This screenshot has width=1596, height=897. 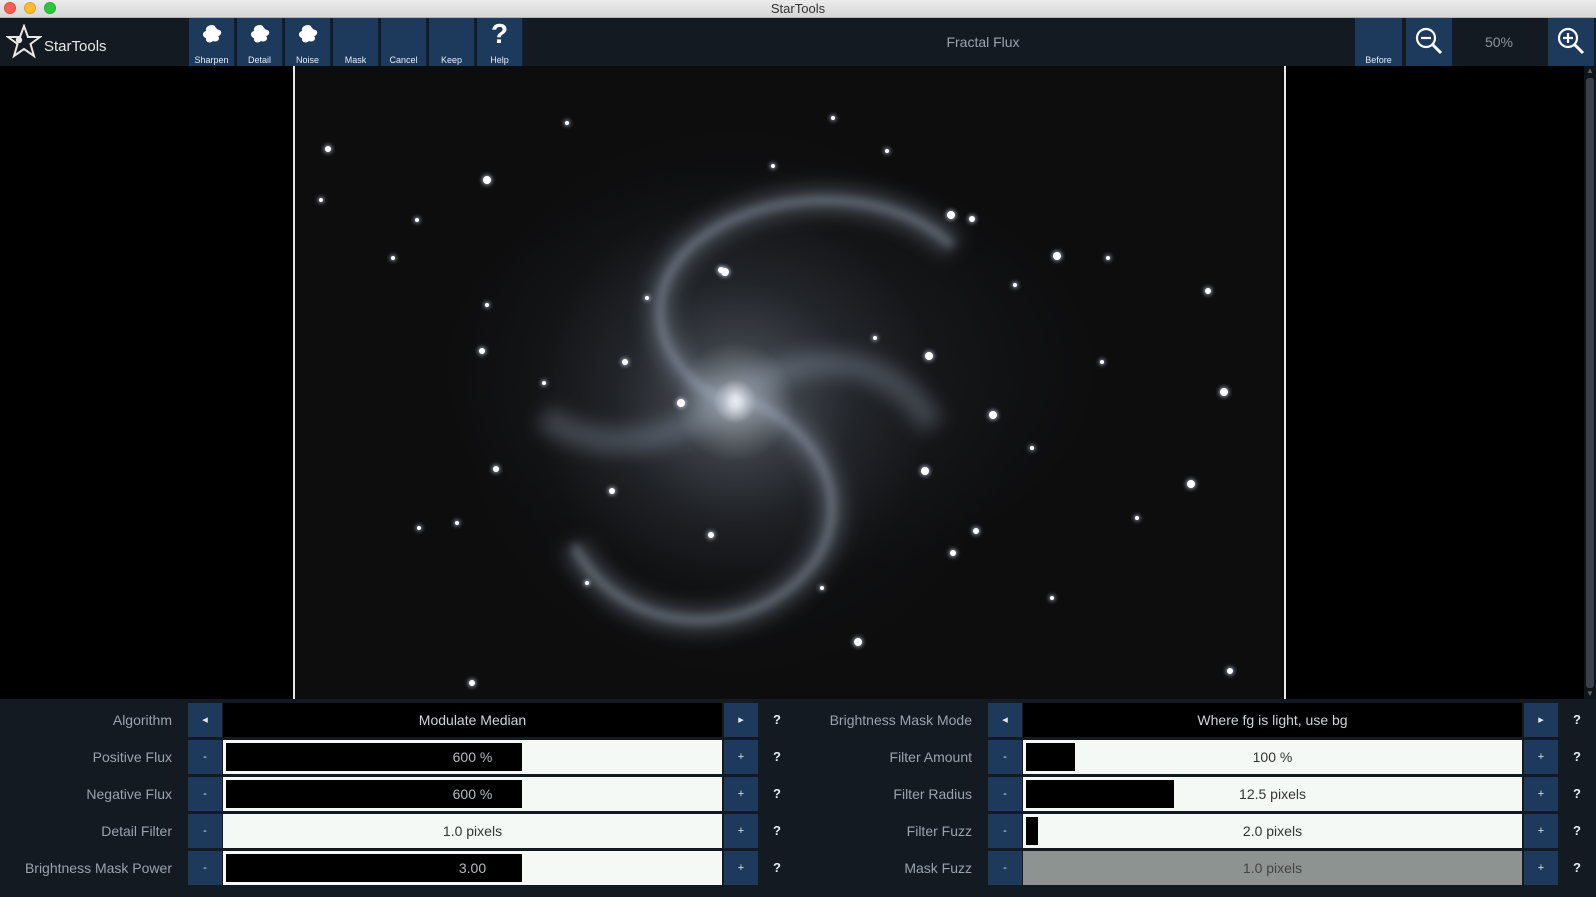 What do you see at coordinates (1577, 757) in the screenshot?
I see `help-filter-amount-button: ?` at bounding box center [1577, 757].